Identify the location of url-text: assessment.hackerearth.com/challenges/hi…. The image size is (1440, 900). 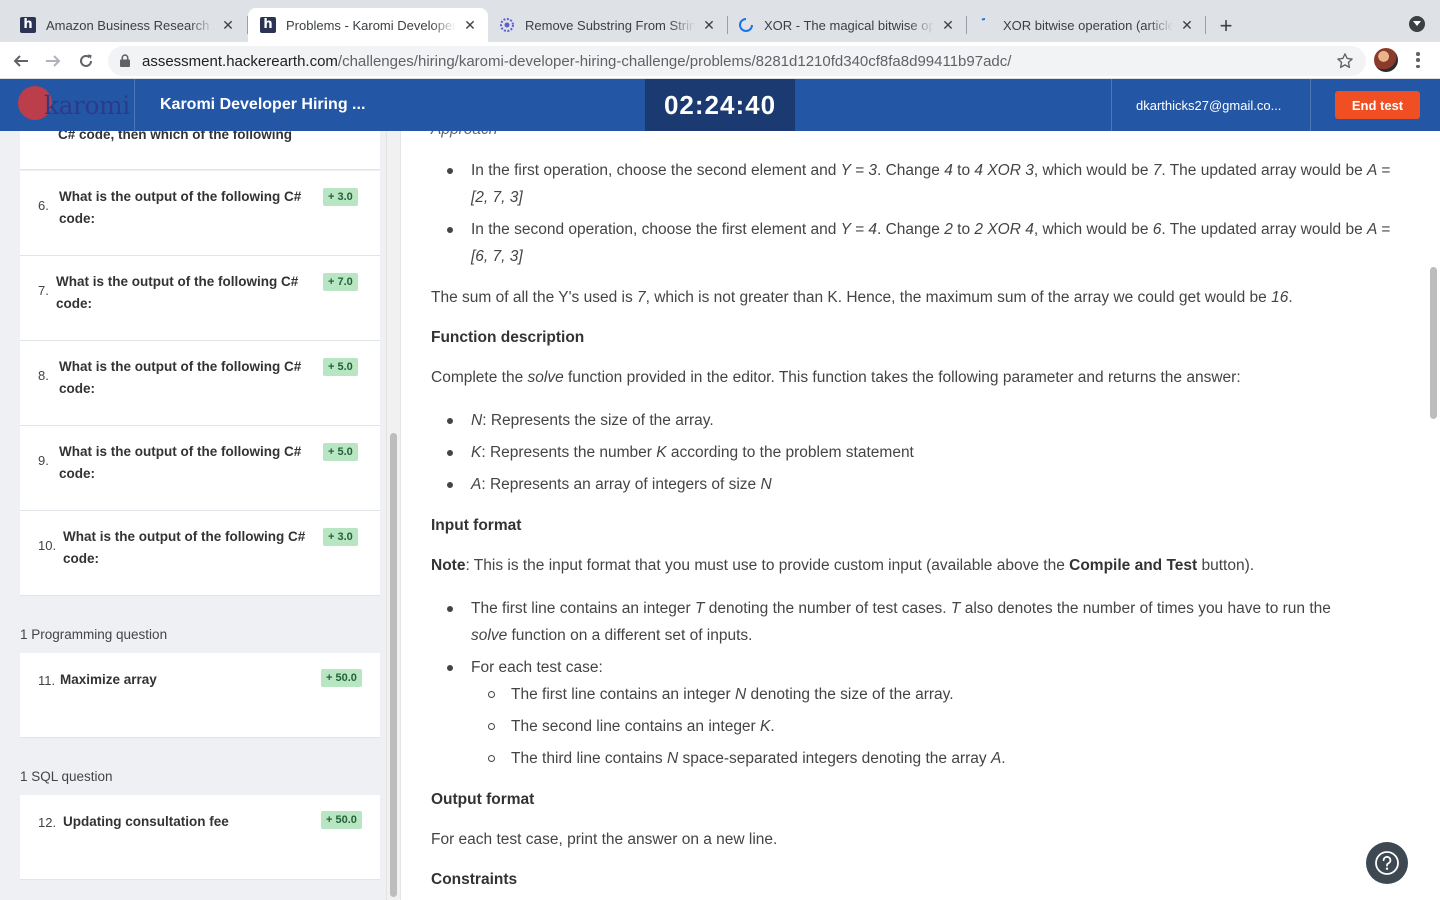
(577, 61).